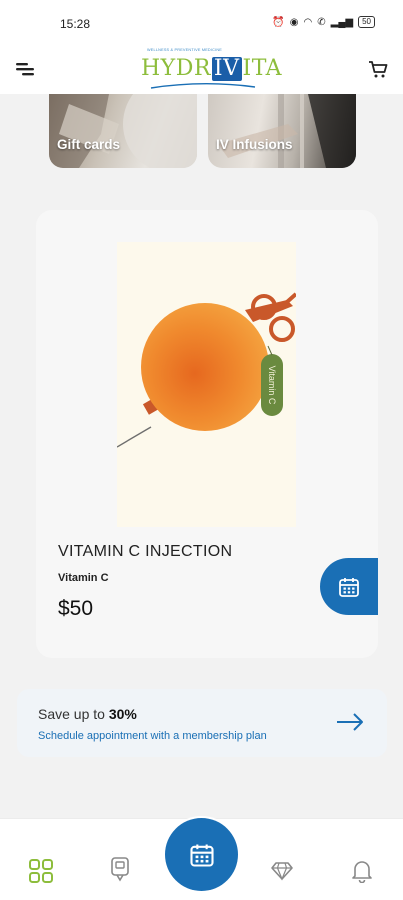 This screenshot has height=900, width=403. I want to click on alarm-icon: ⏰, so click(278, 22).